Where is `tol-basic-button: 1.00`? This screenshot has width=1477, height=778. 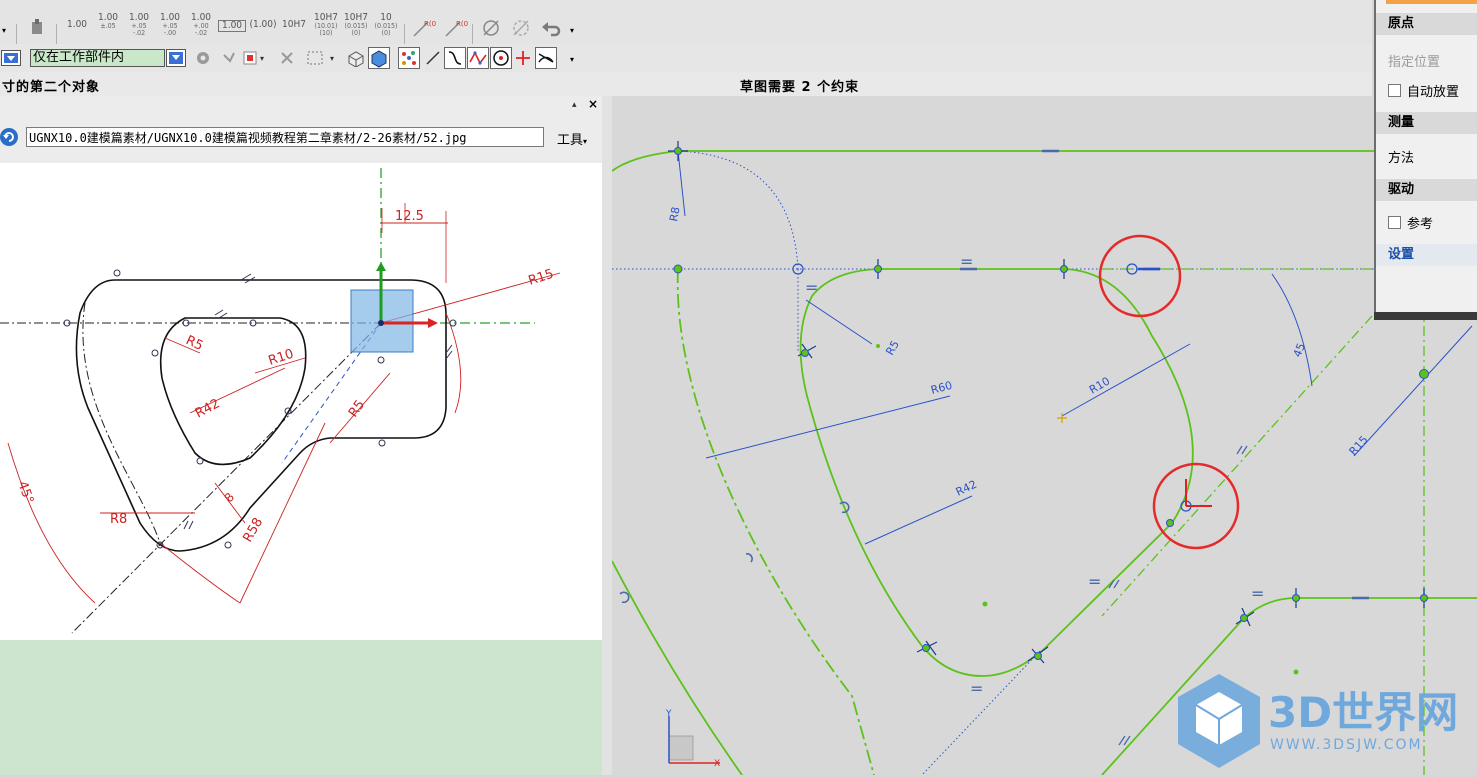
tol-basic-button: 1.00 is located at coordinates (232, 26).